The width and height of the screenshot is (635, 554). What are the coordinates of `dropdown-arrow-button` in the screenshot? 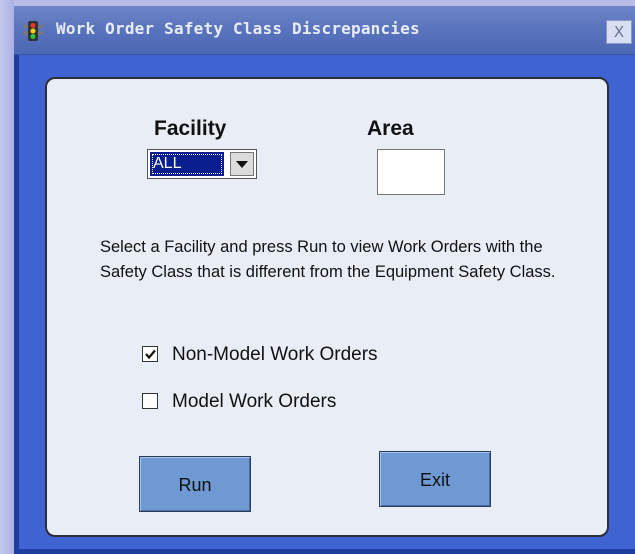 It's located at (242, 164).